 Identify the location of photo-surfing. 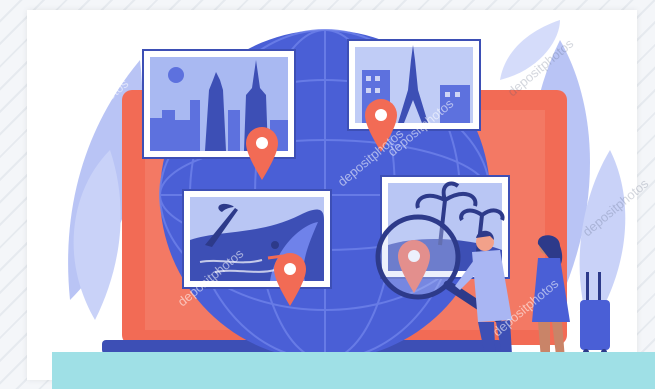
(257, 239).